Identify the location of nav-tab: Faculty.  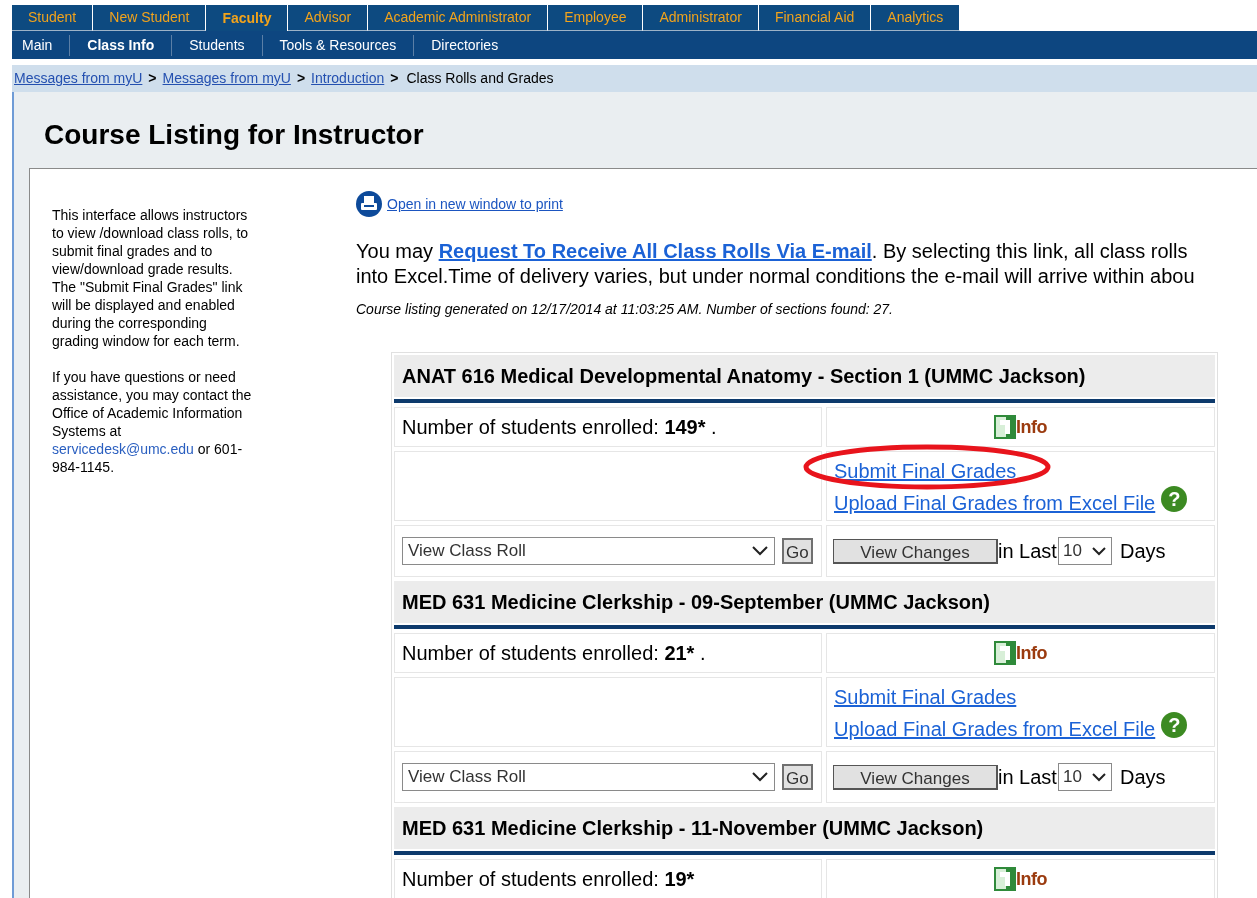
(247, 18).